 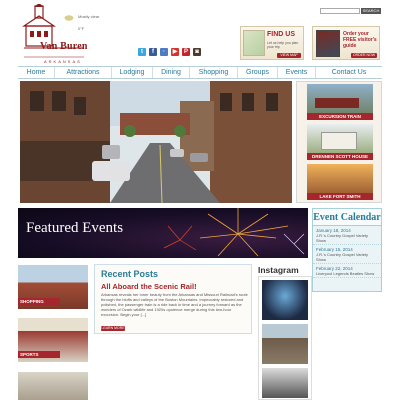 What do you see at coordinates (214, 72) in the screenshot?
I see `nav-shopping: Shopping` at bounding box center [214, 72].